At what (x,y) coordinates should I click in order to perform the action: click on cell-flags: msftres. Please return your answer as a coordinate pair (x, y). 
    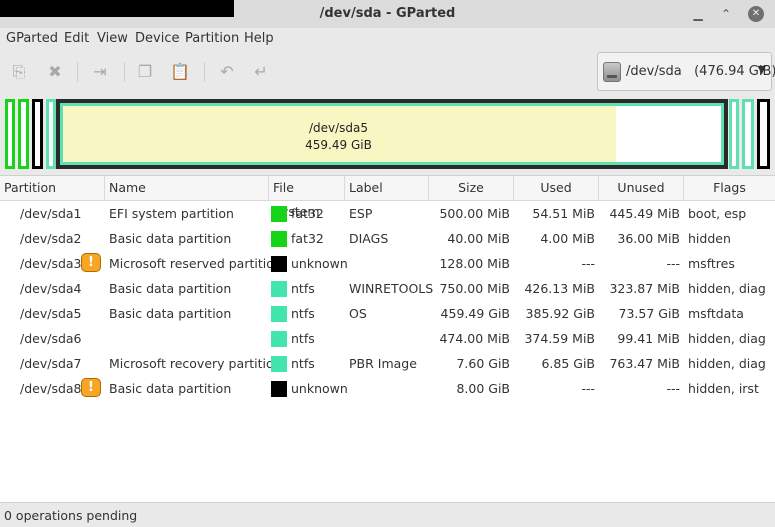
    Looking at the image, I should click on (711, 263).